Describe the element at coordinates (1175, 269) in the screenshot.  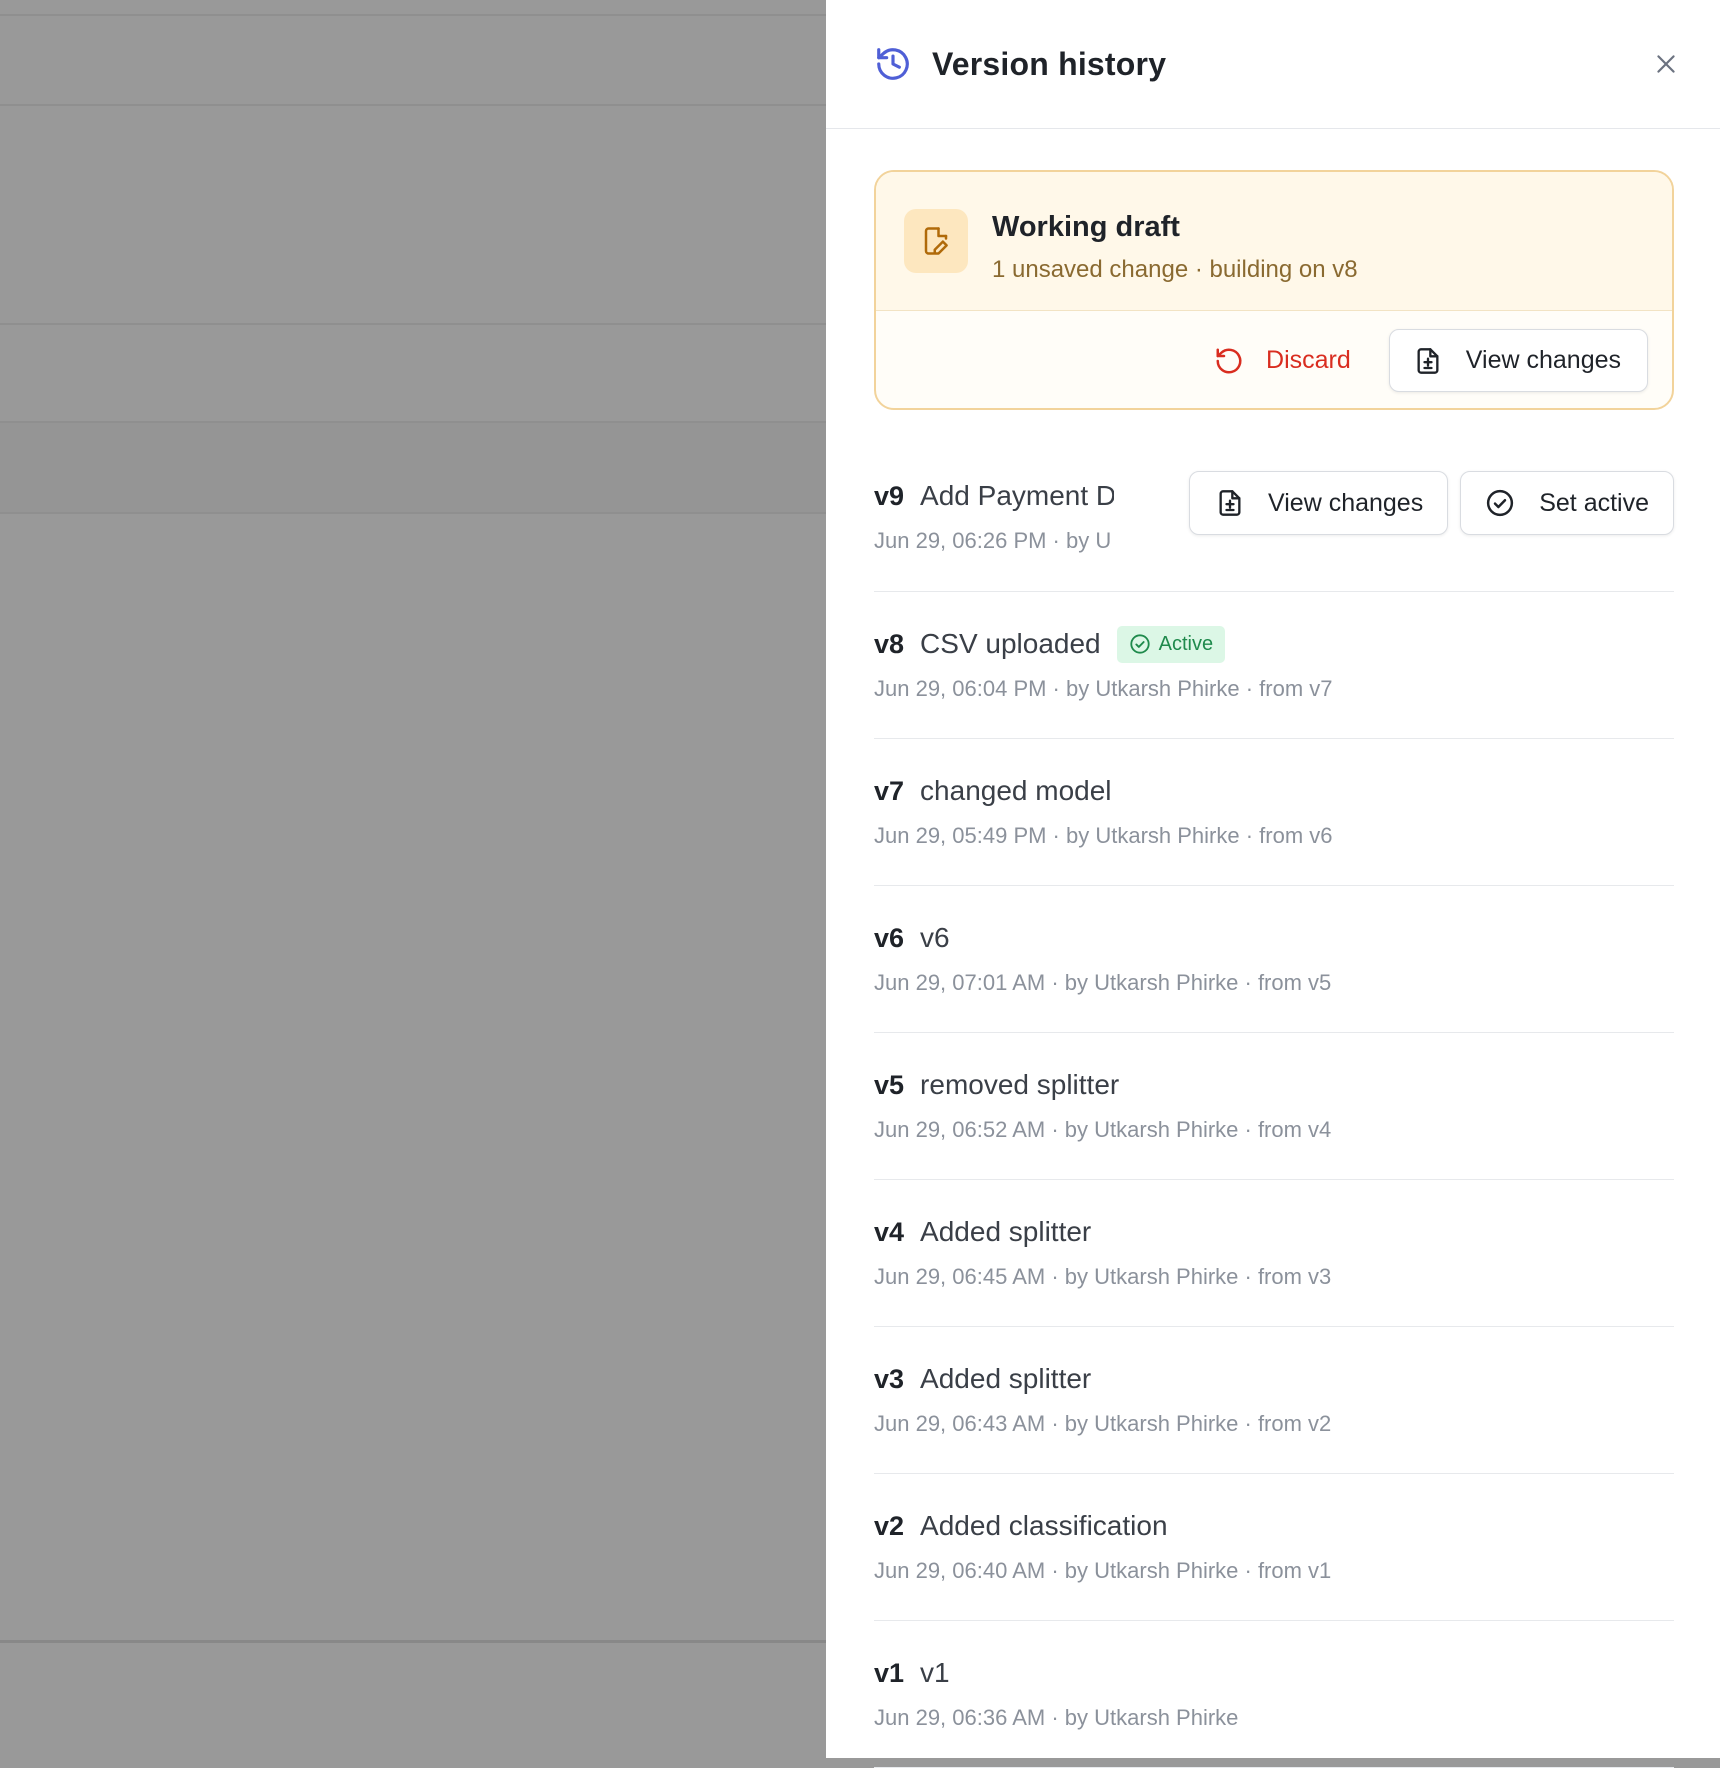
I see `draft-subtitle: 1 unsaved change · building on v8` at that location.